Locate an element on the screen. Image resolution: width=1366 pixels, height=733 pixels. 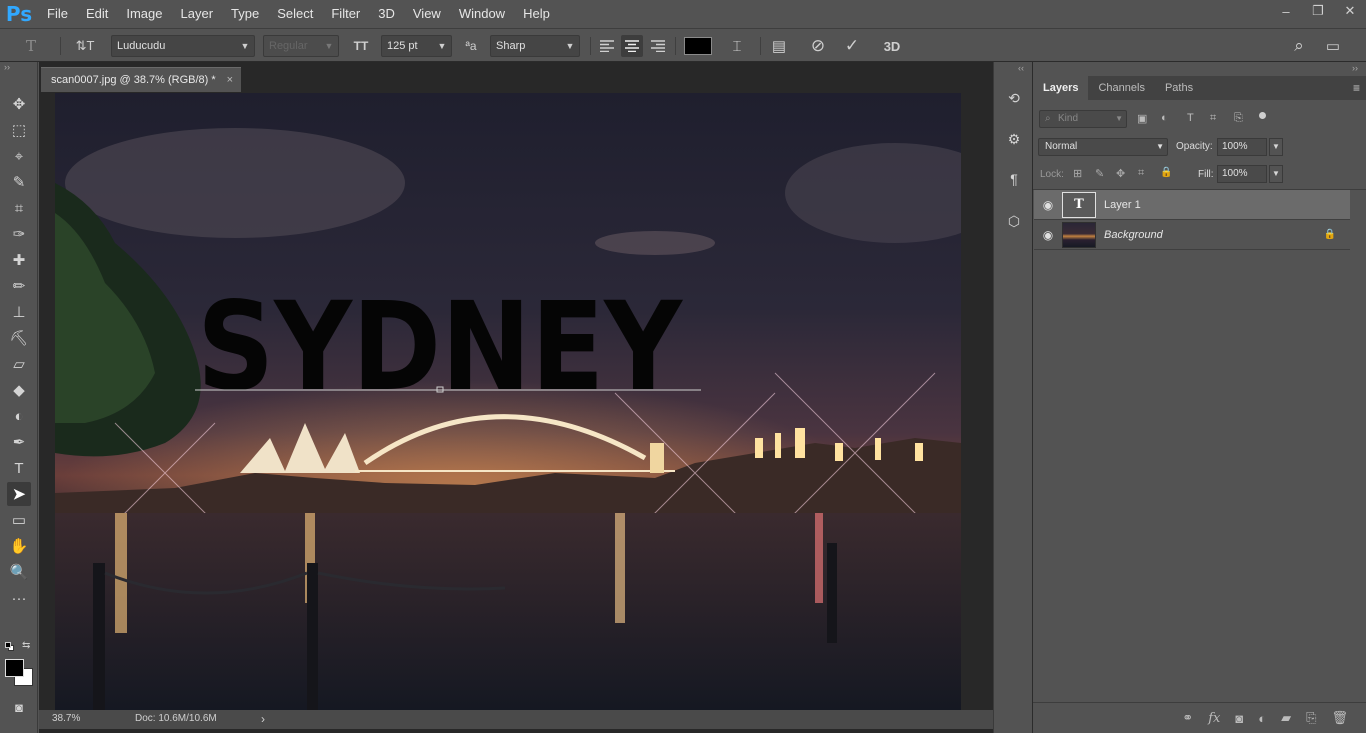
blend-mode-select: Normal ▼ is located at coordinates (1103, 147).